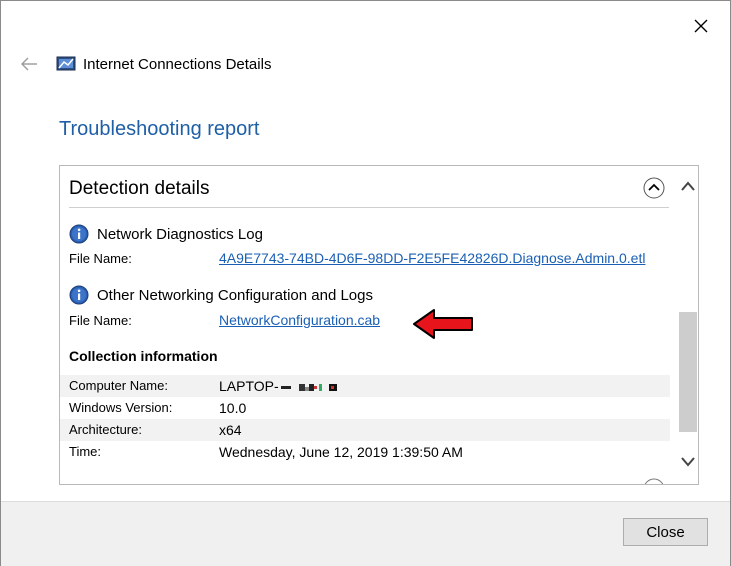 The image size is (731, 566). I want to click on table-row: Architecture: x64, so click(365, 430).